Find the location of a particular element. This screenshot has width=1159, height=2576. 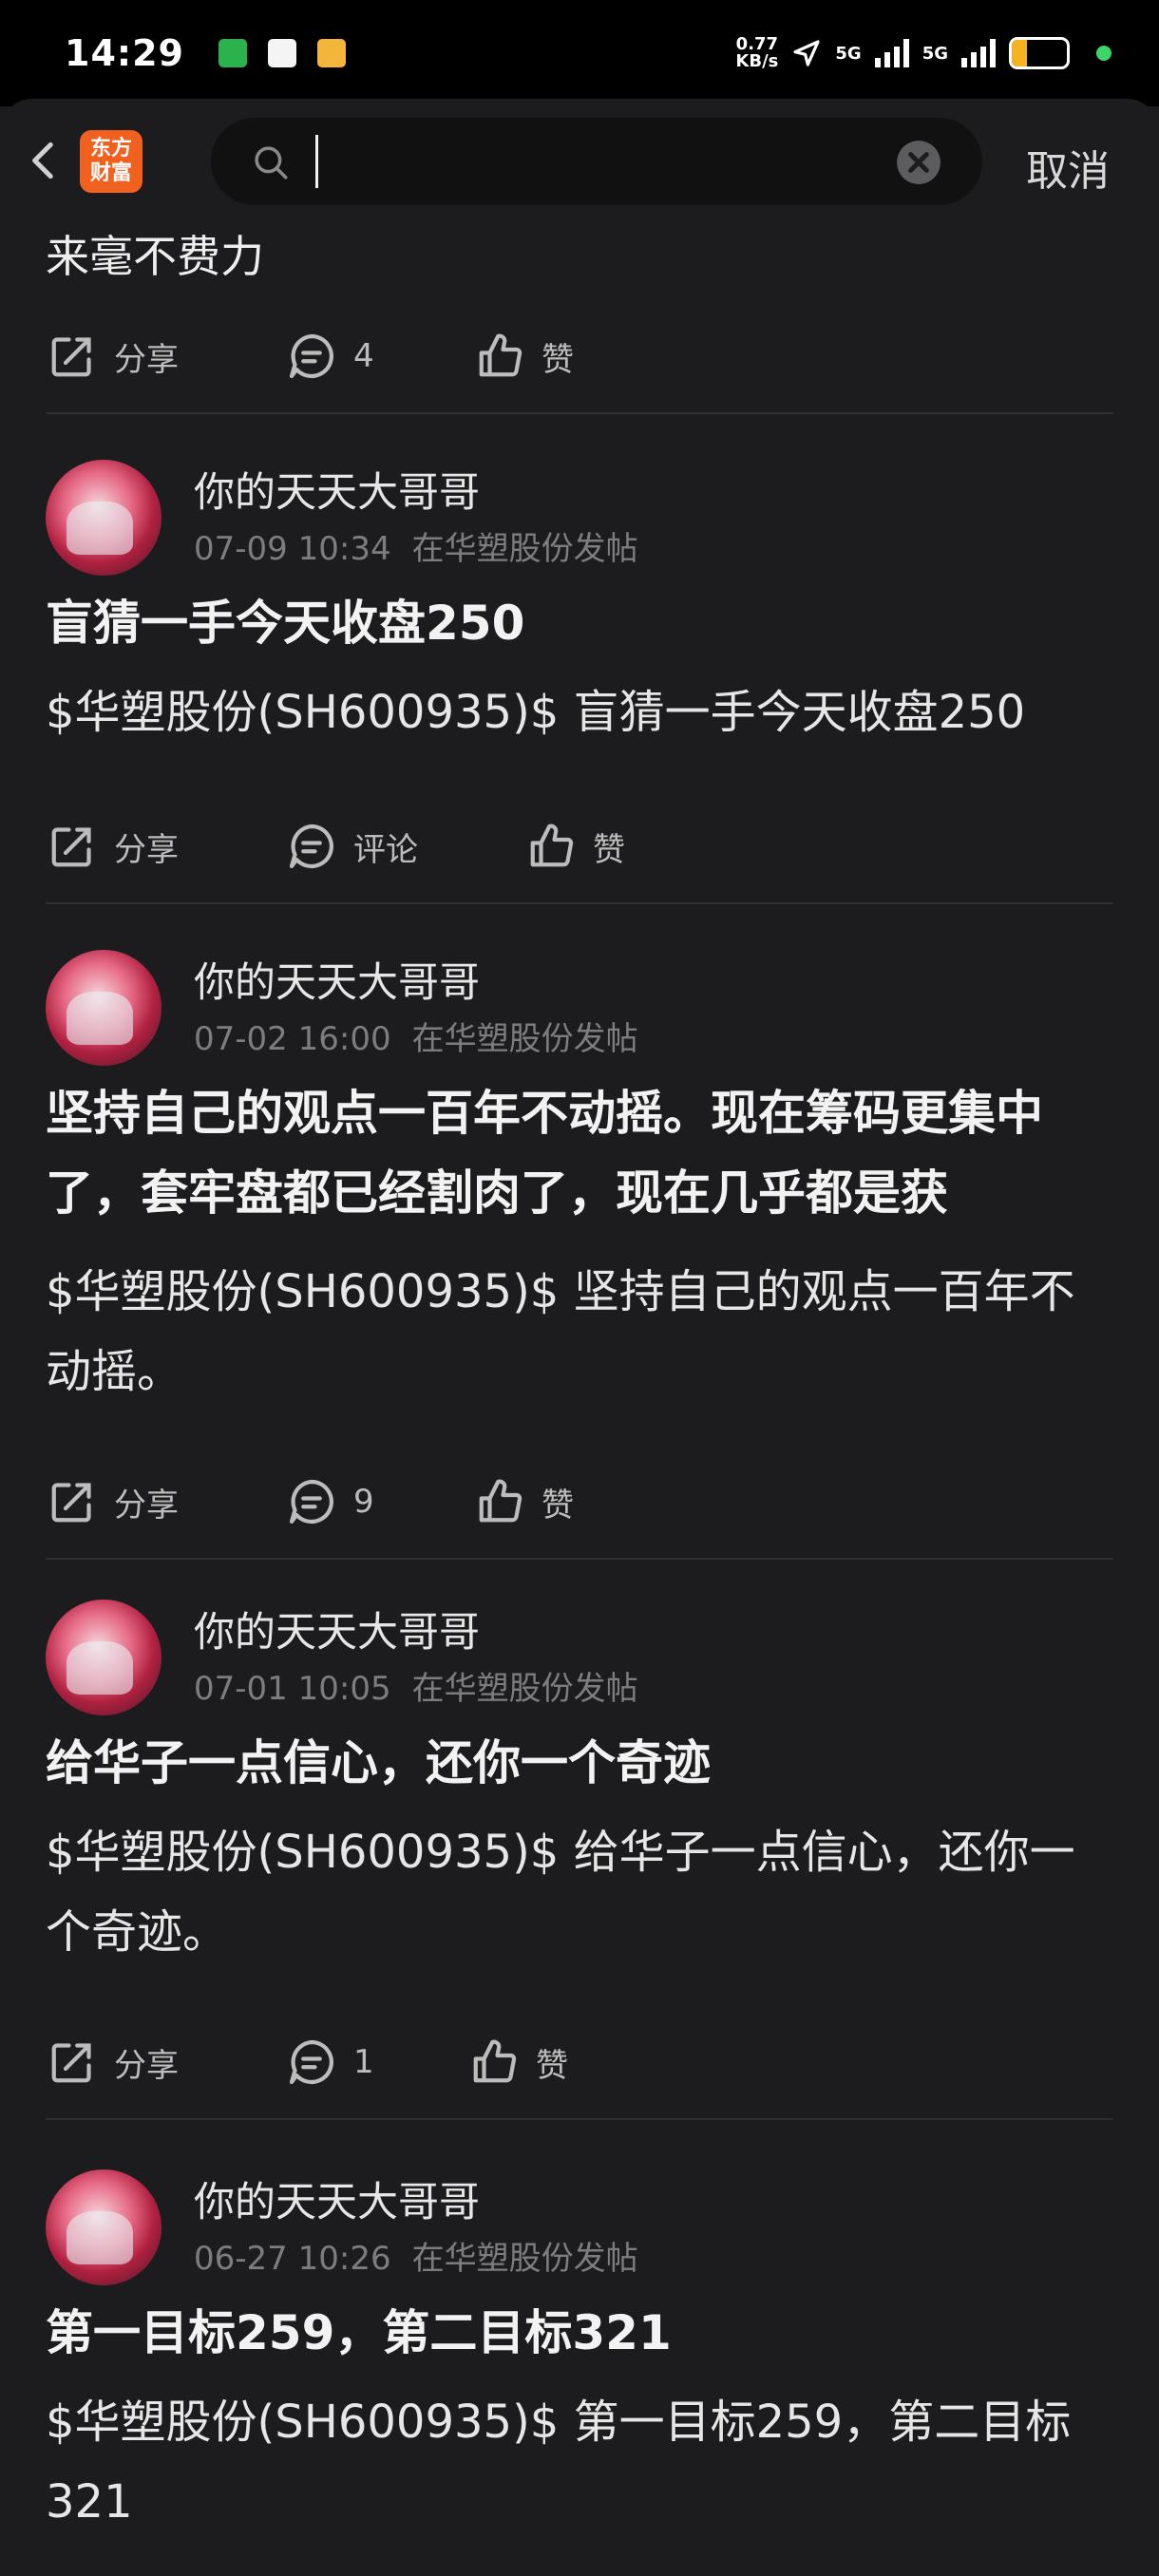

comment-button: 4 is located at coordinates (329, 356).